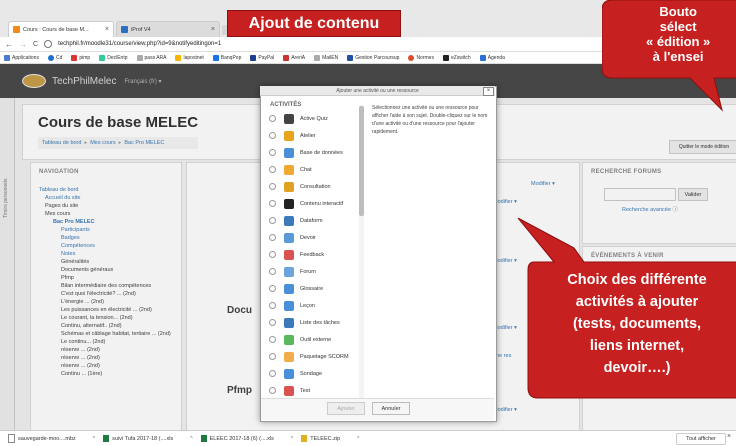  Describe the element at coordinates (289, 186) in the screenshot. I see `chart-icon` at that location.